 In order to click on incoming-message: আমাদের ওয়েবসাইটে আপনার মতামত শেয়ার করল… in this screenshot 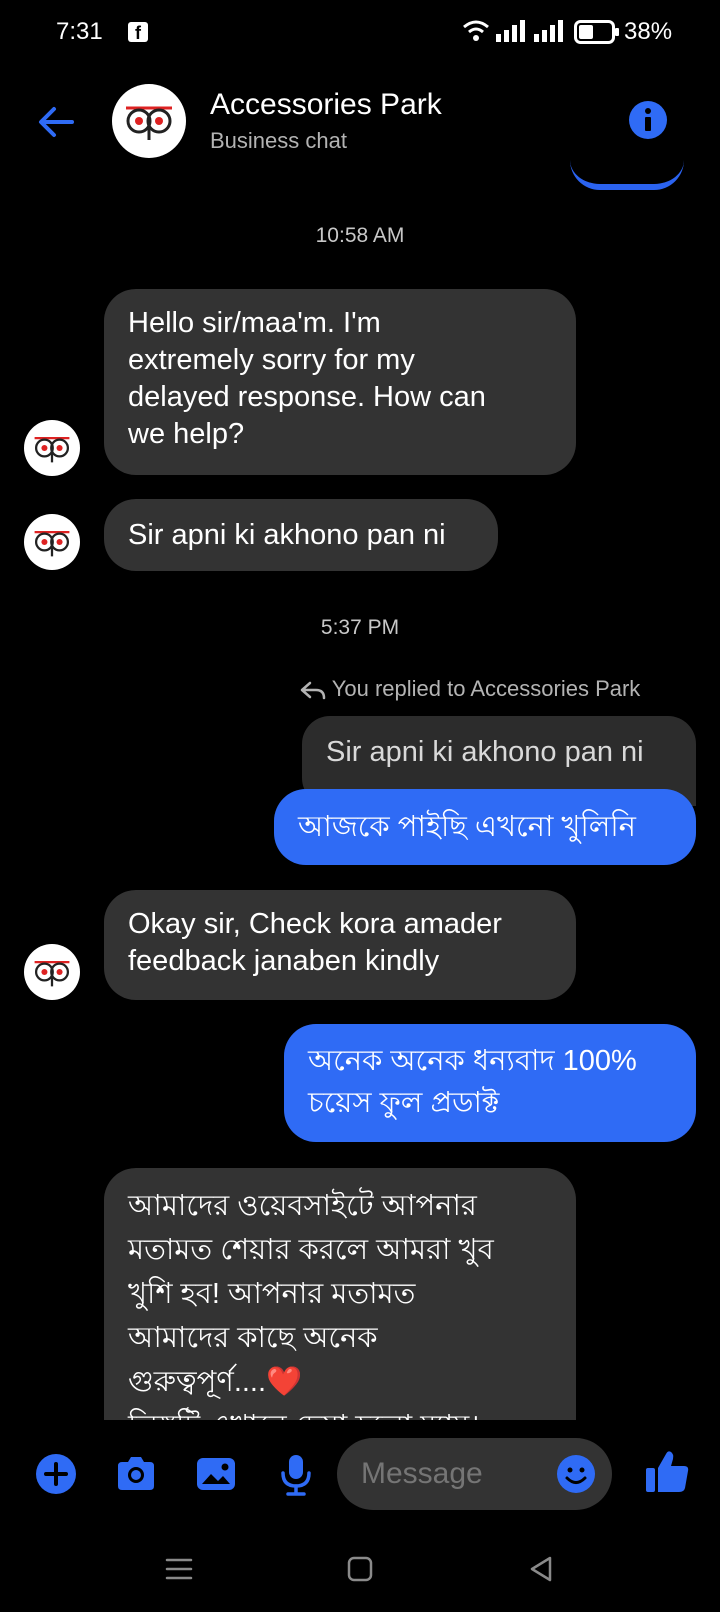, I will do `click(340, 1294)`.